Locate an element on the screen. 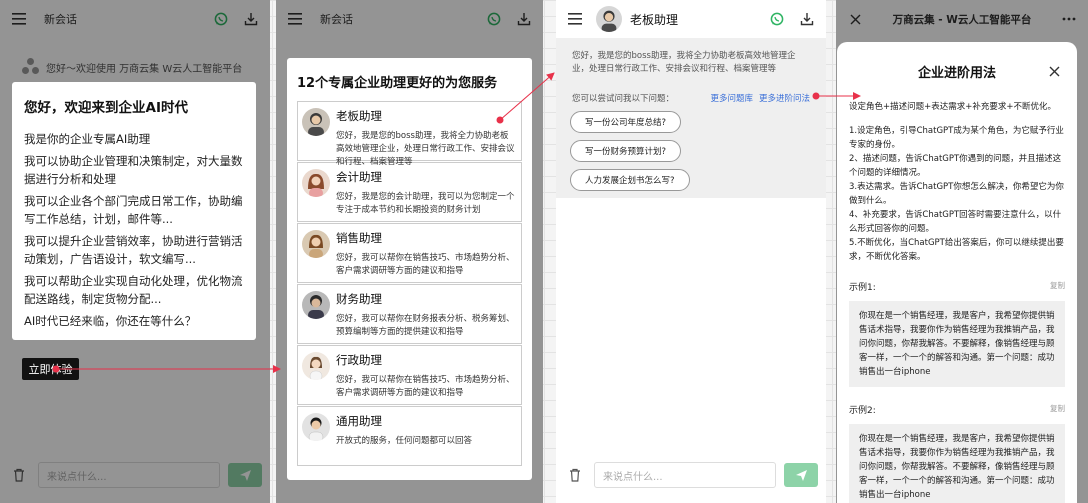 This screenshot has height=503, width=1088. assistant-name: 财务助理 is located at coordinates (359, 299).